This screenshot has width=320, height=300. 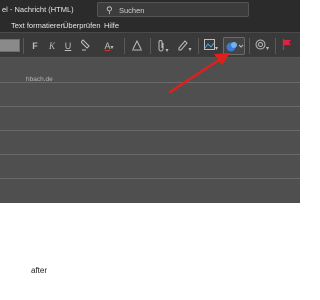 What do you see at coordinates (109, 10) in the screenshot?
I see `search-icon: ⚲` at bounding box center [109, 10].